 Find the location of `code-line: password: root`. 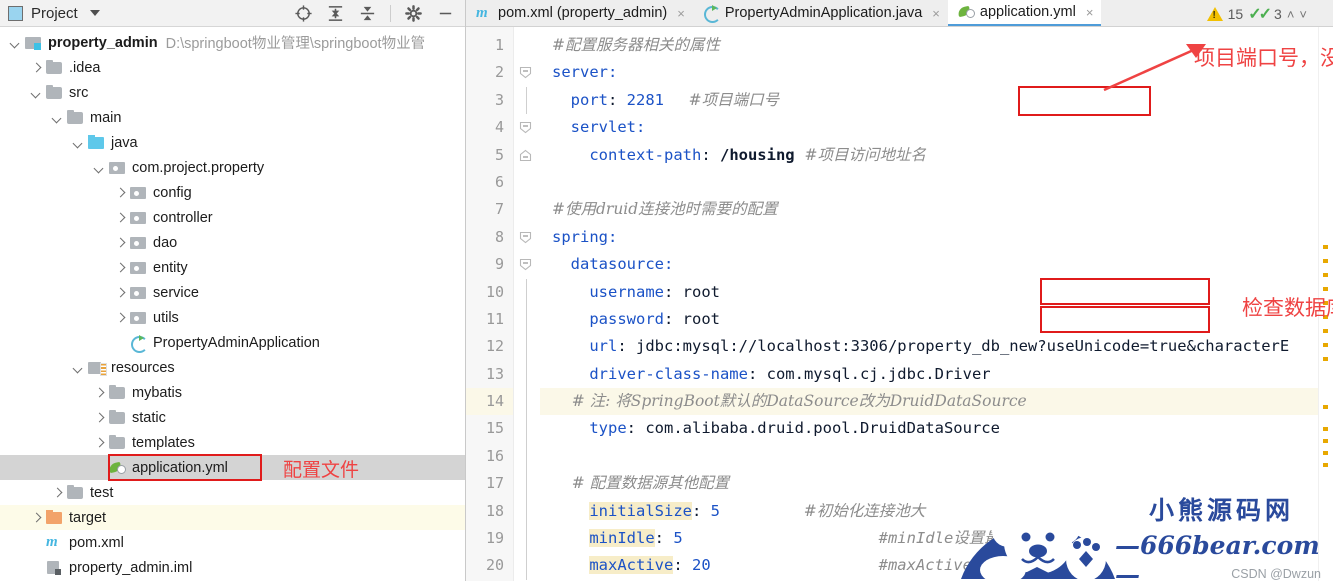

code-line: password: root is located at coordinates (936, 319).